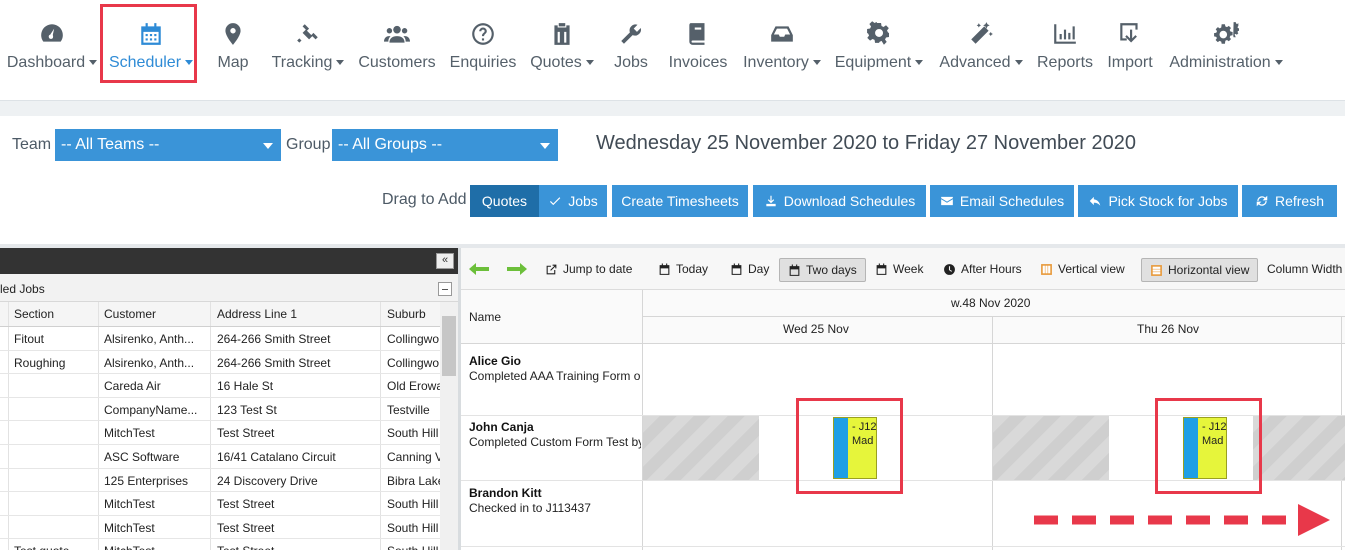  I want to click on arrow-left-icon, so click(479, 269).